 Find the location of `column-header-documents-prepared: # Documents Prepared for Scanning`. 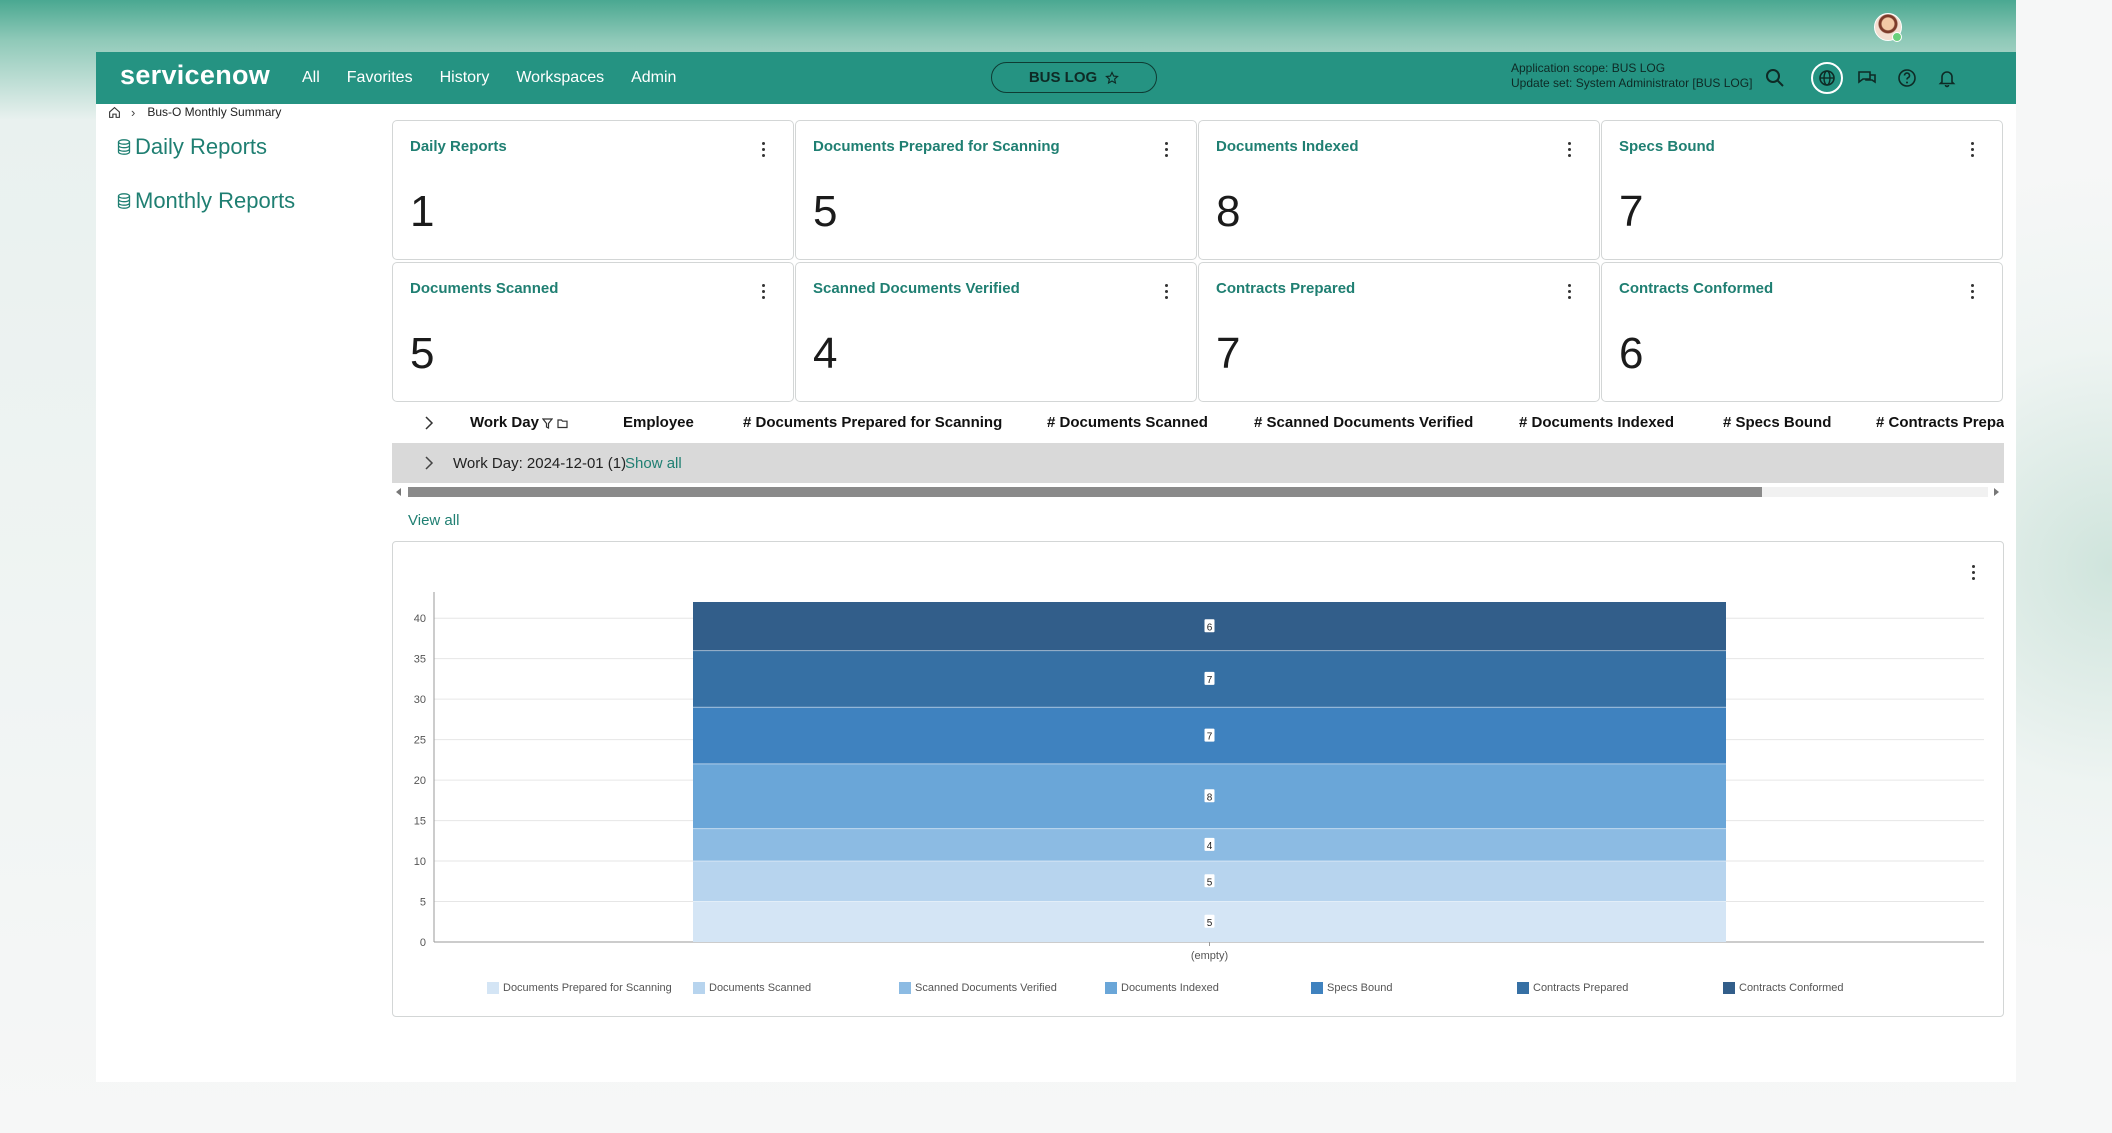

column-header-documents-prepared: # Documents Prepared for Scanning is located at coordinates (872, 422).